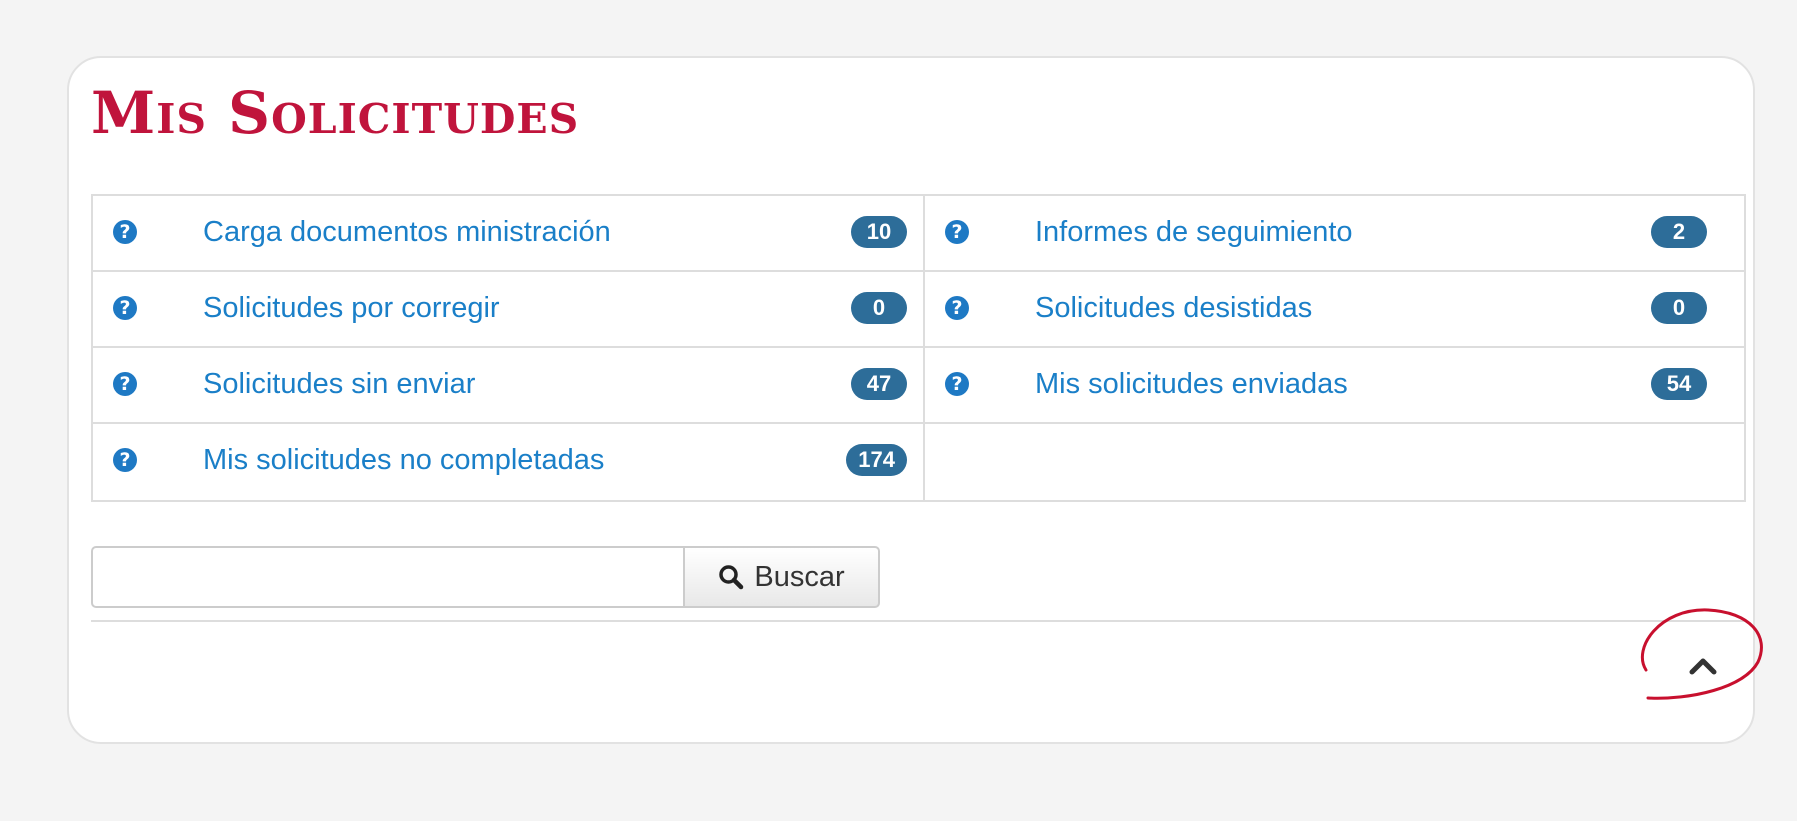 This screenshot has width=1797, height=821. I want to click on count-badge: 174, so click(876, 460).